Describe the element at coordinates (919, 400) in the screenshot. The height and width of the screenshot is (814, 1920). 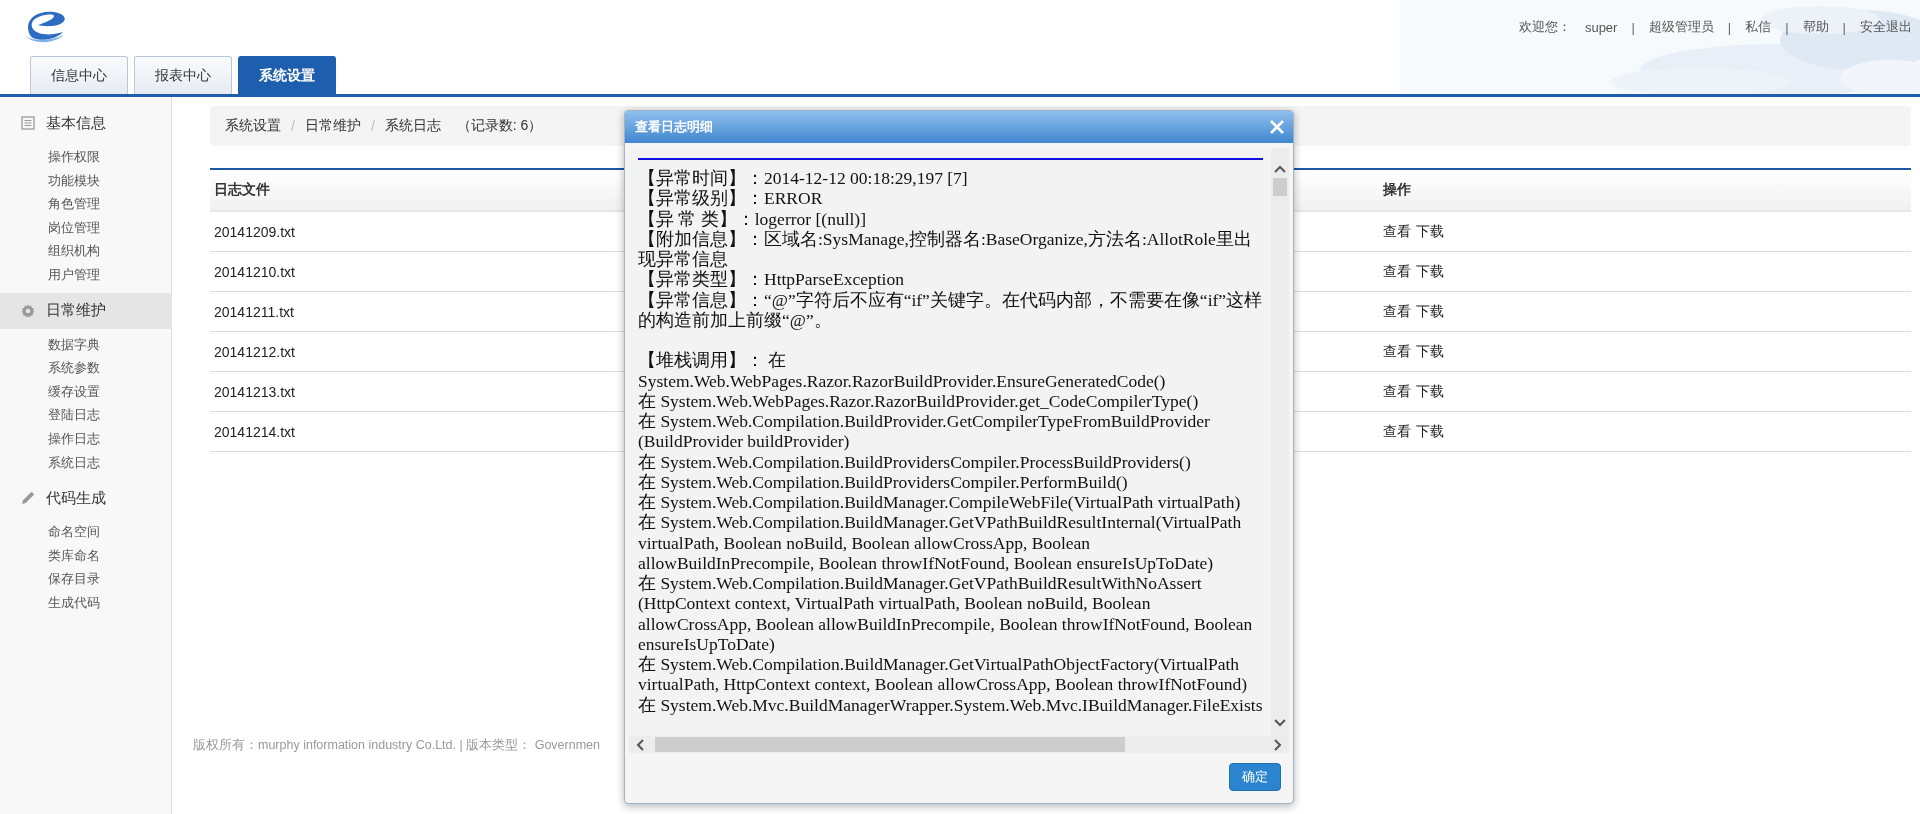
I see `stack-line: 在 System.Web.WebPages.Razor.RazorBuildProvider.get_CodeCompilerType()` at that location.